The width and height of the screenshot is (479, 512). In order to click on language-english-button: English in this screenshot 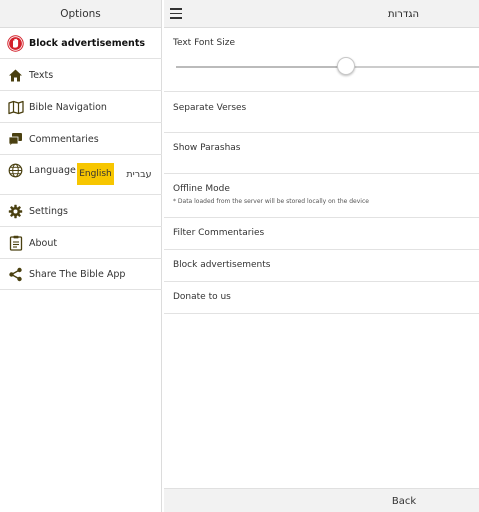, I will do `click(95, 174)`.